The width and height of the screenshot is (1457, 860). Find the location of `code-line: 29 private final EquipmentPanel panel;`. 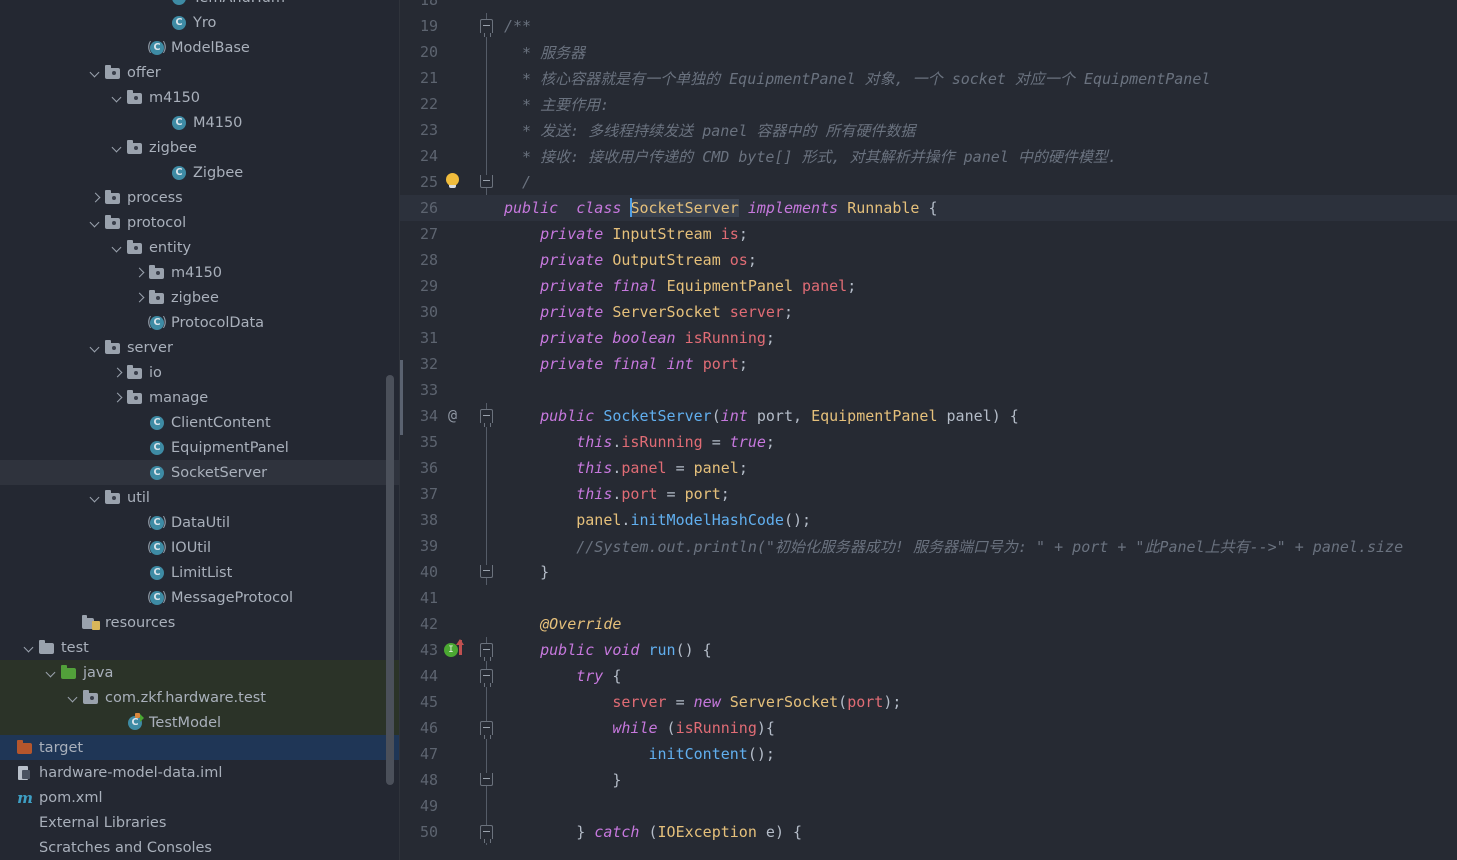

code-line: 29 private final EquipmentPanel panel; is located at coordinates (928, 286).